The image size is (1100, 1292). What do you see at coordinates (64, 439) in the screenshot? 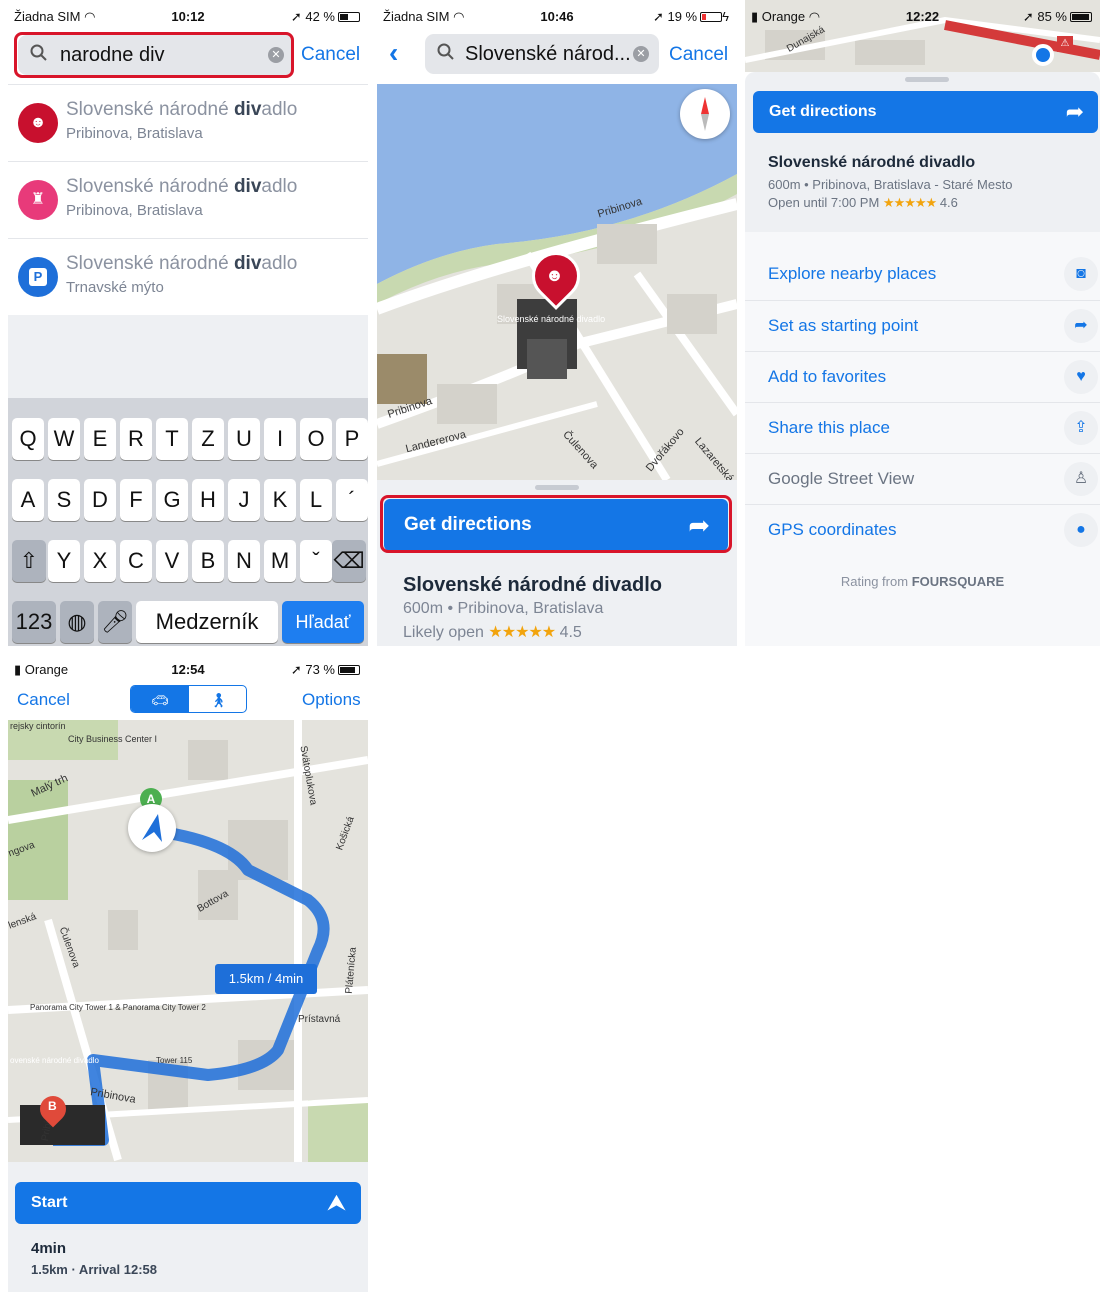
I see `key-1: W` at bounding box center [64, 439].